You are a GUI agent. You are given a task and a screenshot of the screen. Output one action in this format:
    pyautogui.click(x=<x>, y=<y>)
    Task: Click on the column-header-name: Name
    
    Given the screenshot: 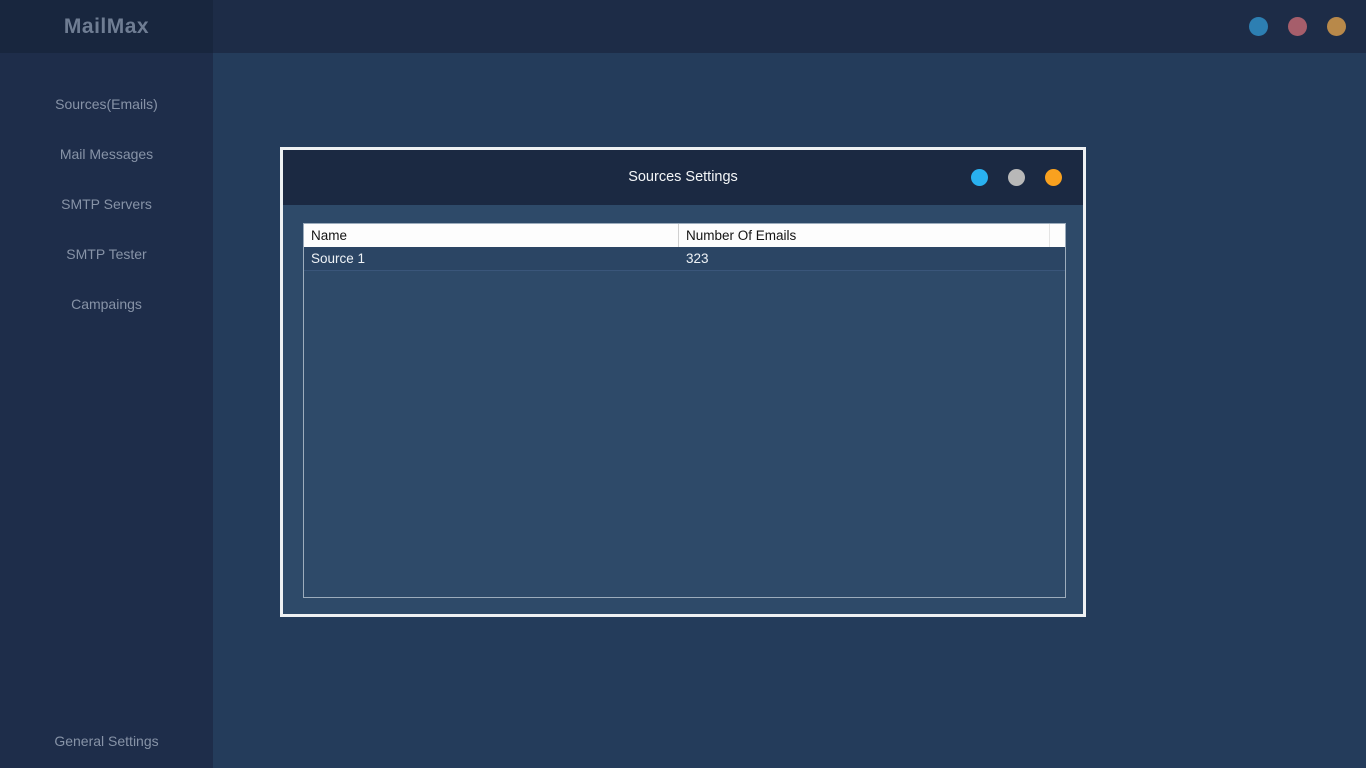 What is the action you would take?
    pyautogui.click(x=491, y=235)
    